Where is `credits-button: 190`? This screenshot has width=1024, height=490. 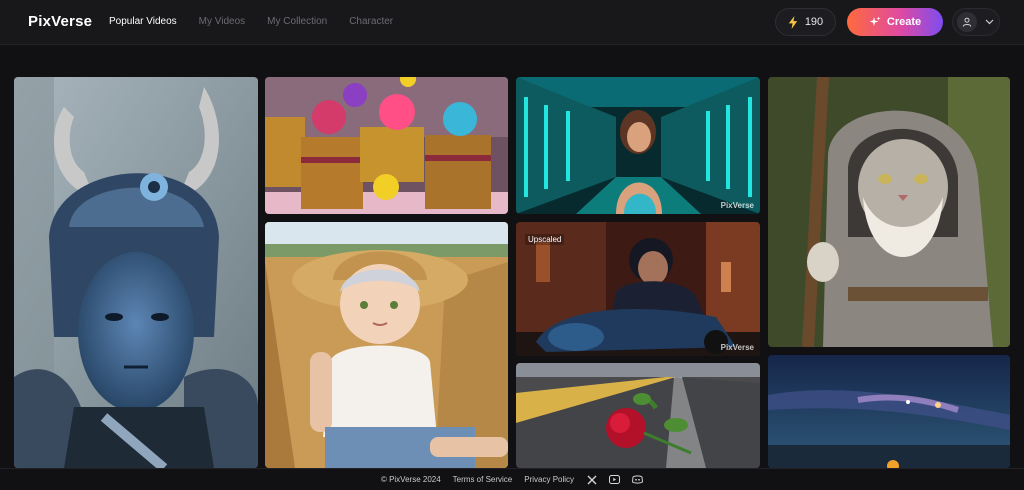
credits-button: 190 is located at coordinates (805, 22).